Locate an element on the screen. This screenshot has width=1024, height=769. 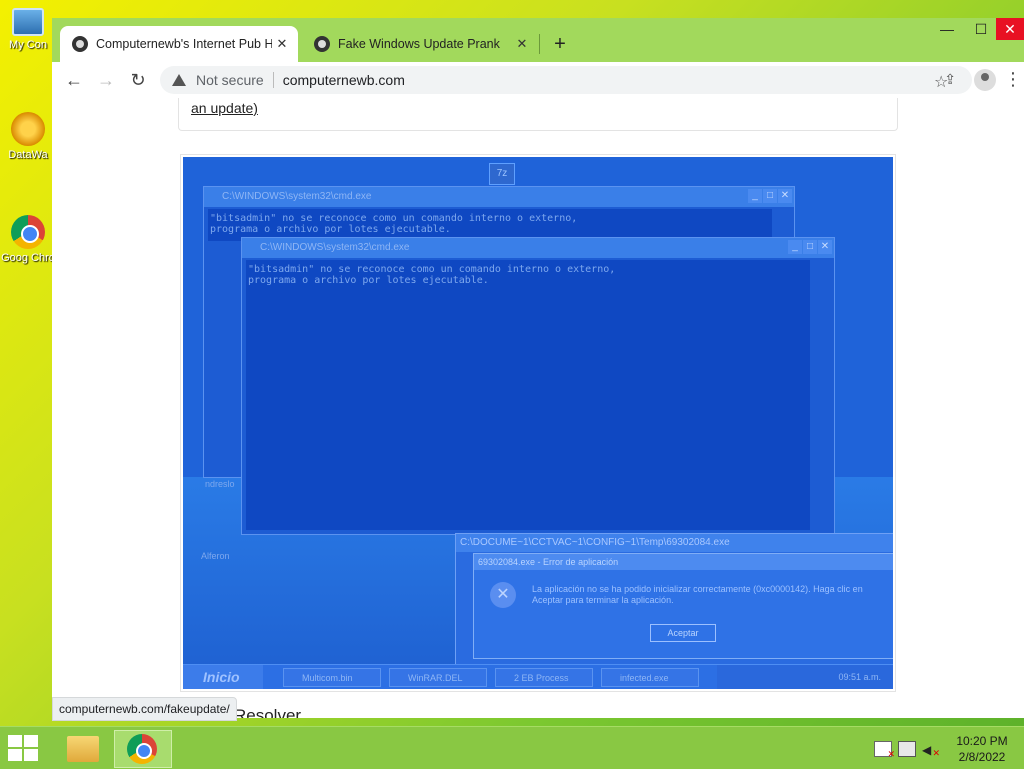
content-card: an update) is located at coordinates (538, 114).